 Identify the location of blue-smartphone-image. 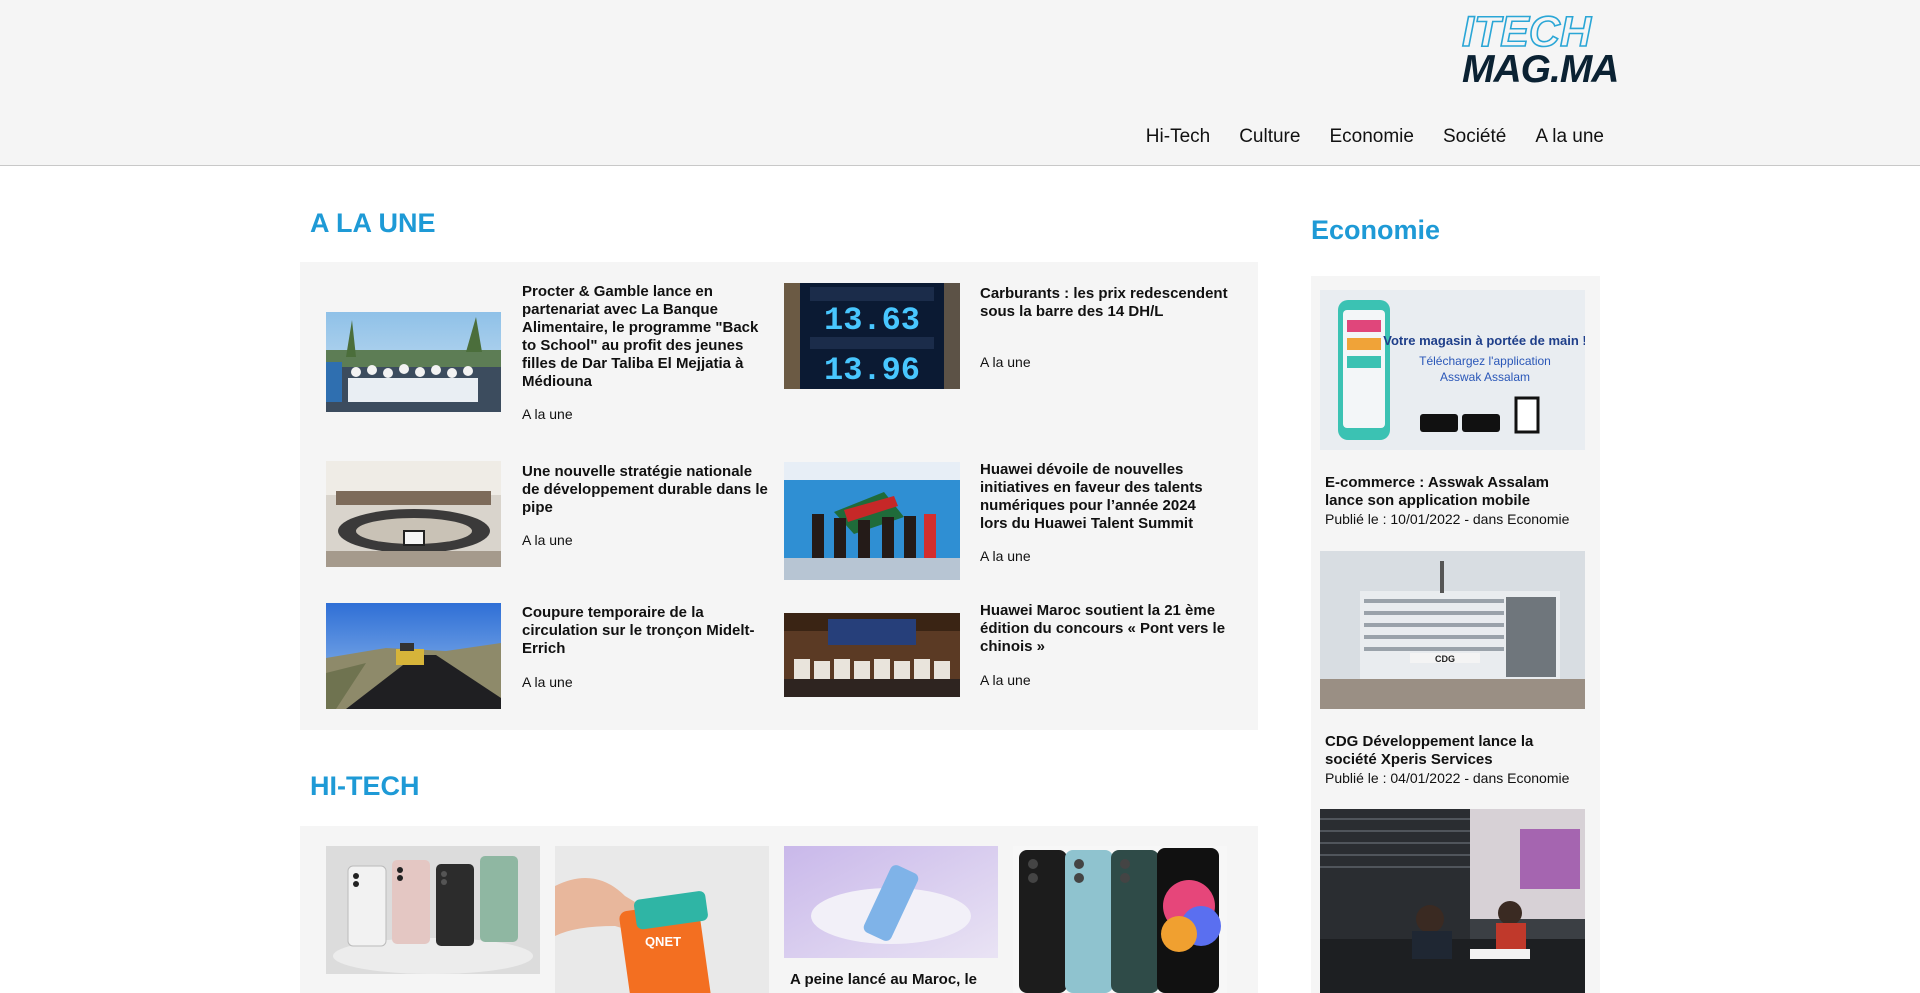
(891, 902).